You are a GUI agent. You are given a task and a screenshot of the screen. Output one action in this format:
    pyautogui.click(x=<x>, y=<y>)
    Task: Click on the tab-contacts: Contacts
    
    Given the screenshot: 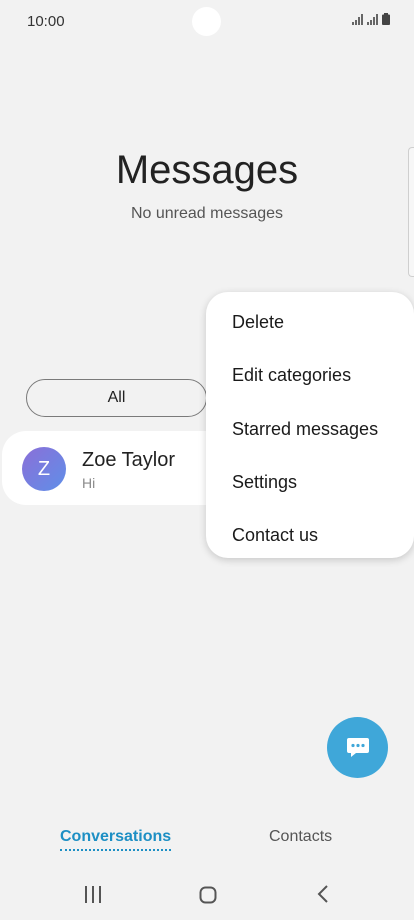 What is the action you would take?
    pyautogui.click(x=300, y=837)
    